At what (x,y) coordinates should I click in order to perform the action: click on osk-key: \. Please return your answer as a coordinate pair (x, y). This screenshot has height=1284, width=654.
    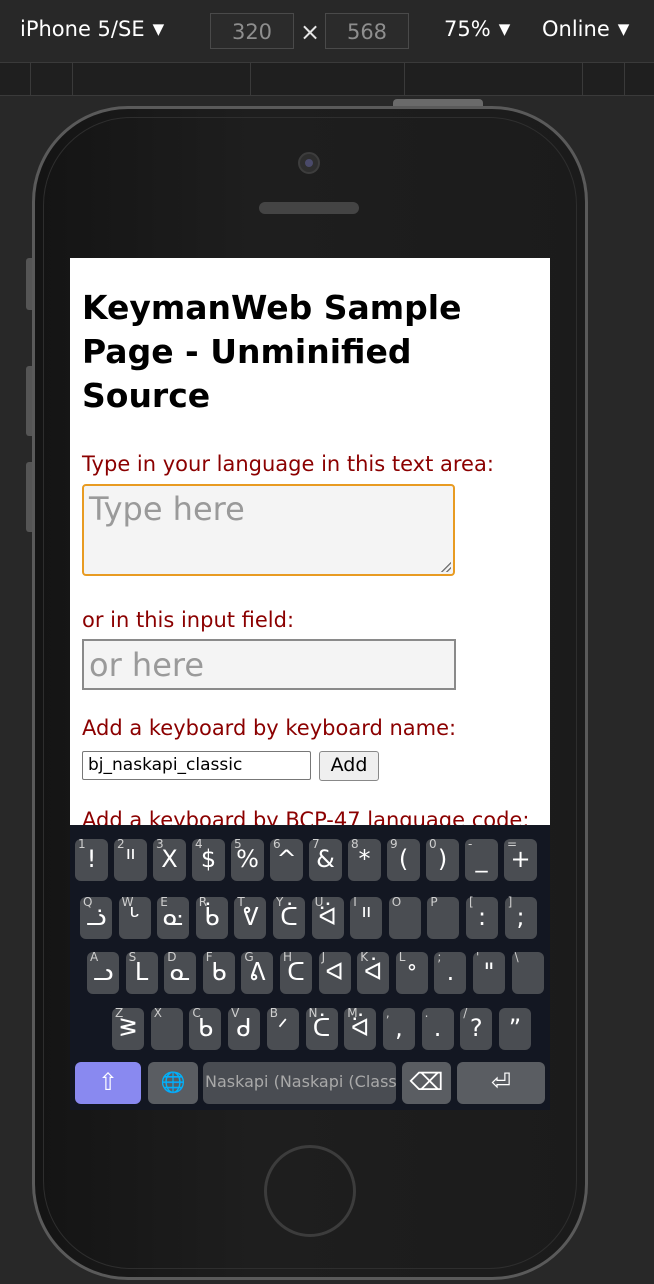
    Looking at the image, I should click on (527, 972).